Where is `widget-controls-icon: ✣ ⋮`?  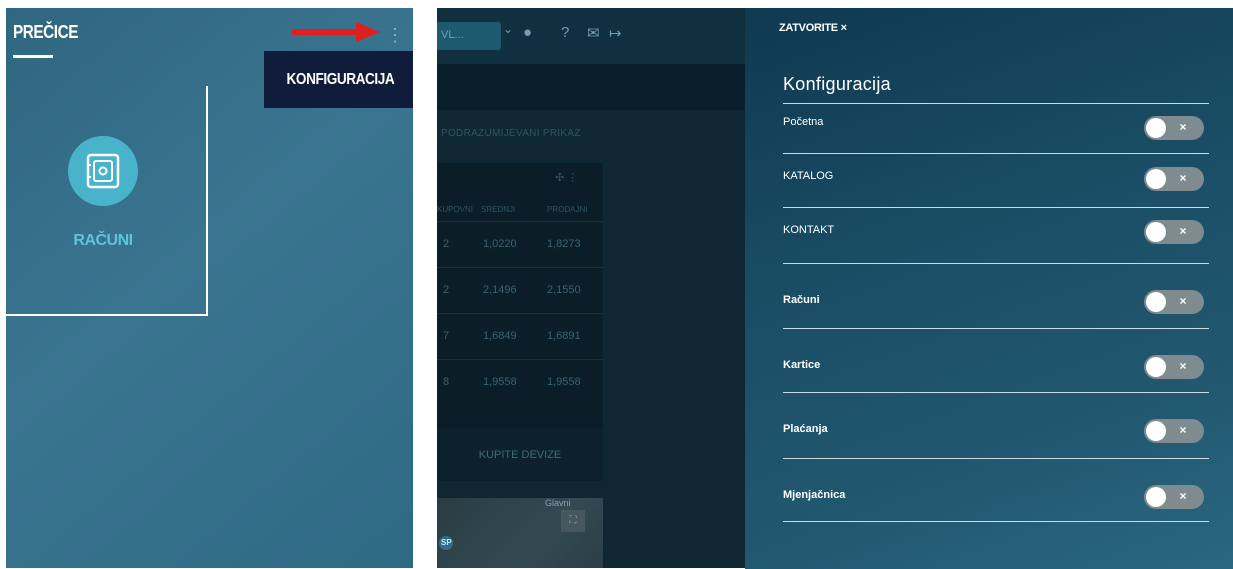 widget-controls-icon: ✣ ⋮ is located at coordinates (566, 177).